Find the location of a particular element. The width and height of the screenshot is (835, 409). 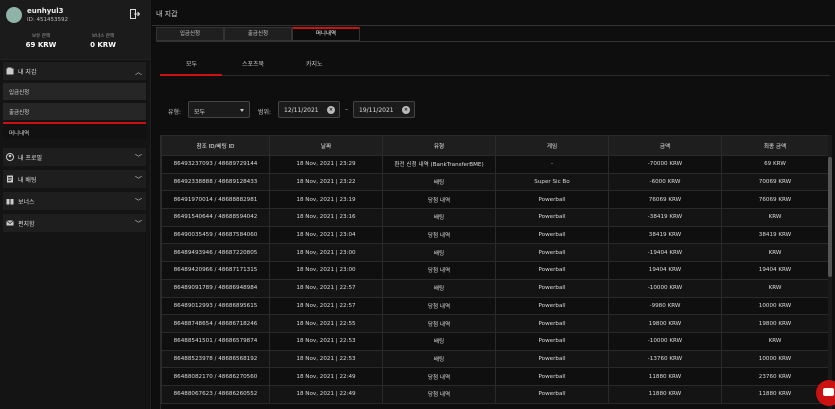

subtab-casino: 카지노 is located at coordinates (314, 63).